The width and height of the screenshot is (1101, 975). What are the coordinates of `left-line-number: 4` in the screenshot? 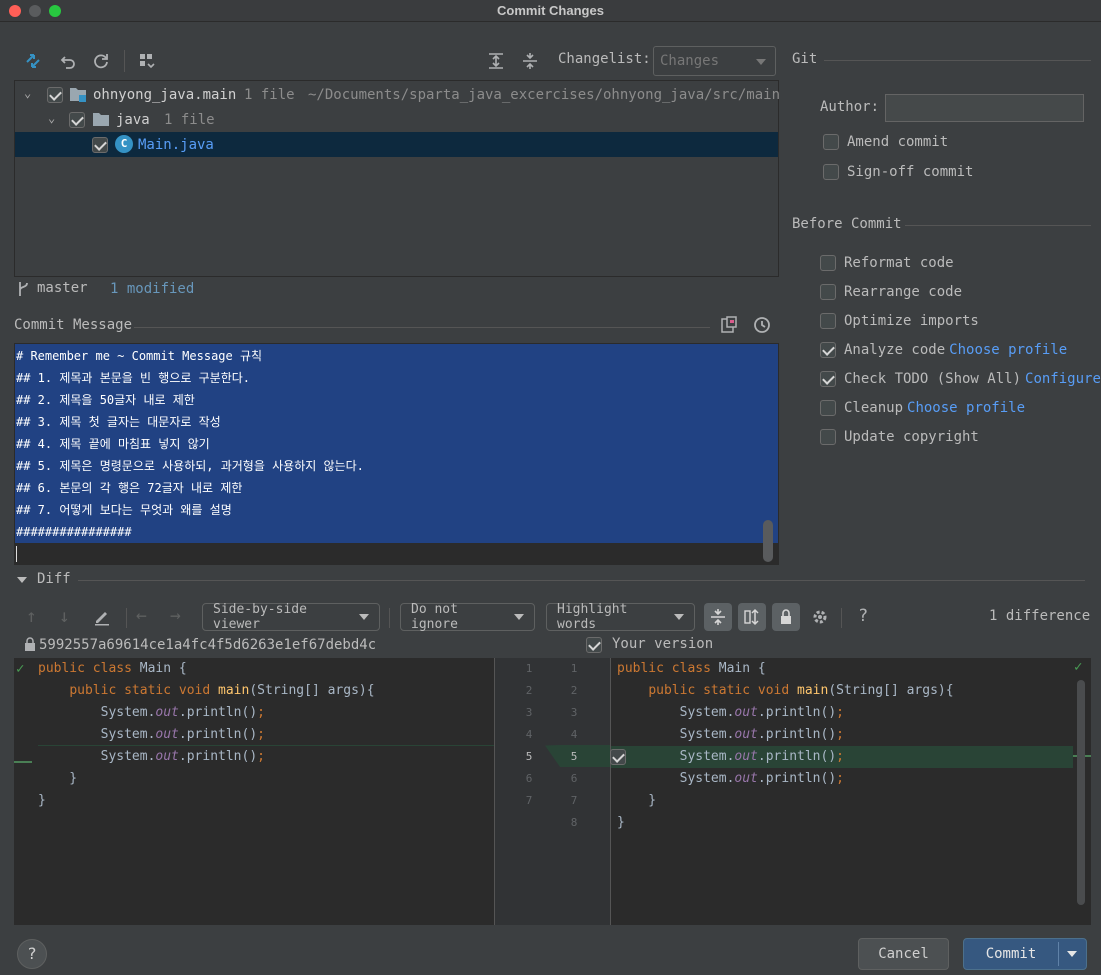 It's located at (529, 734).